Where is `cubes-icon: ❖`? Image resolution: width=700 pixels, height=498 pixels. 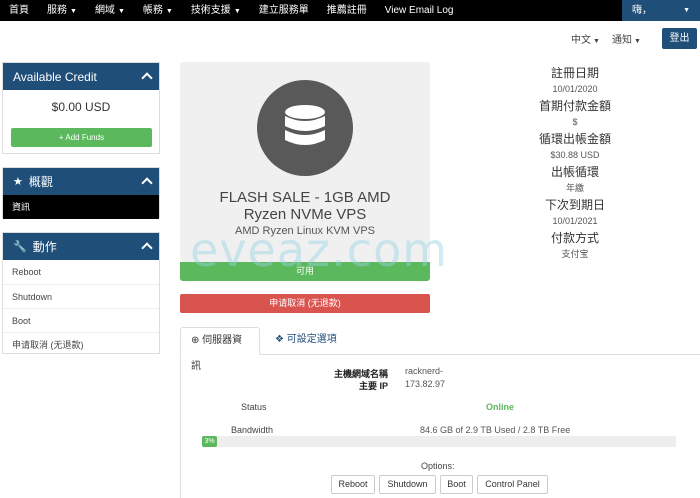
cubes-icon: ❖ is located at coordinates (279, 339).